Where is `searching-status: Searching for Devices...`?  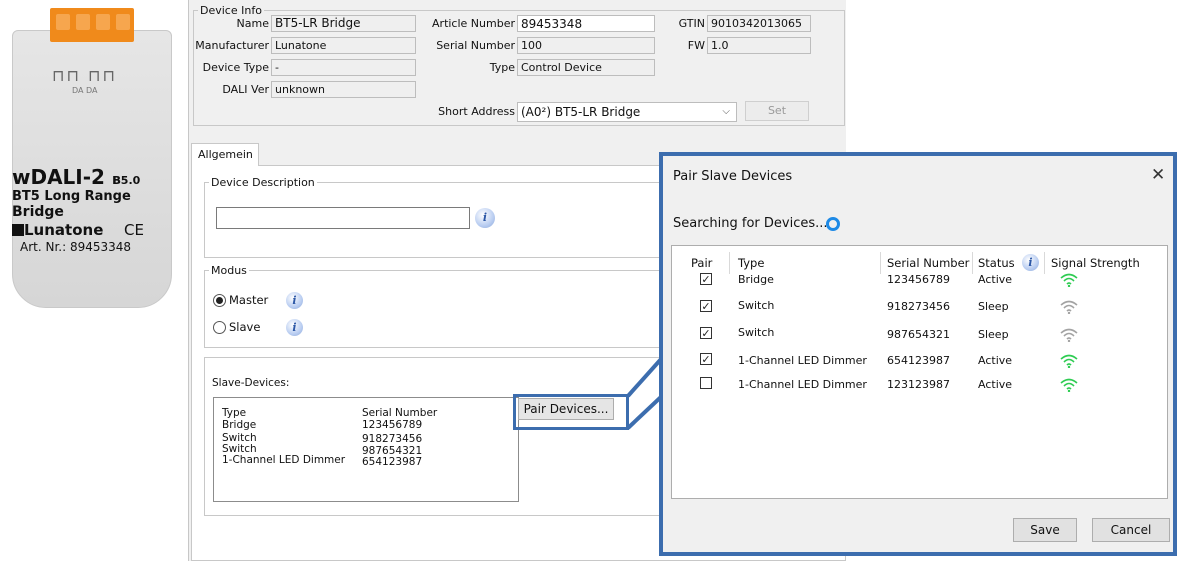 searching-status: Searching for Devices... is located at coordinates (750, 223).